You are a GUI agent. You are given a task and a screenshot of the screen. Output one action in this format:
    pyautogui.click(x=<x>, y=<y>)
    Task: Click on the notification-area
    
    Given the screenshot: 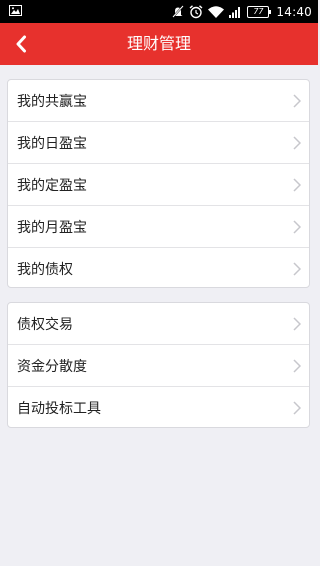 What is the action you would take?
    pyautogui.click(x=15, y=10)
    